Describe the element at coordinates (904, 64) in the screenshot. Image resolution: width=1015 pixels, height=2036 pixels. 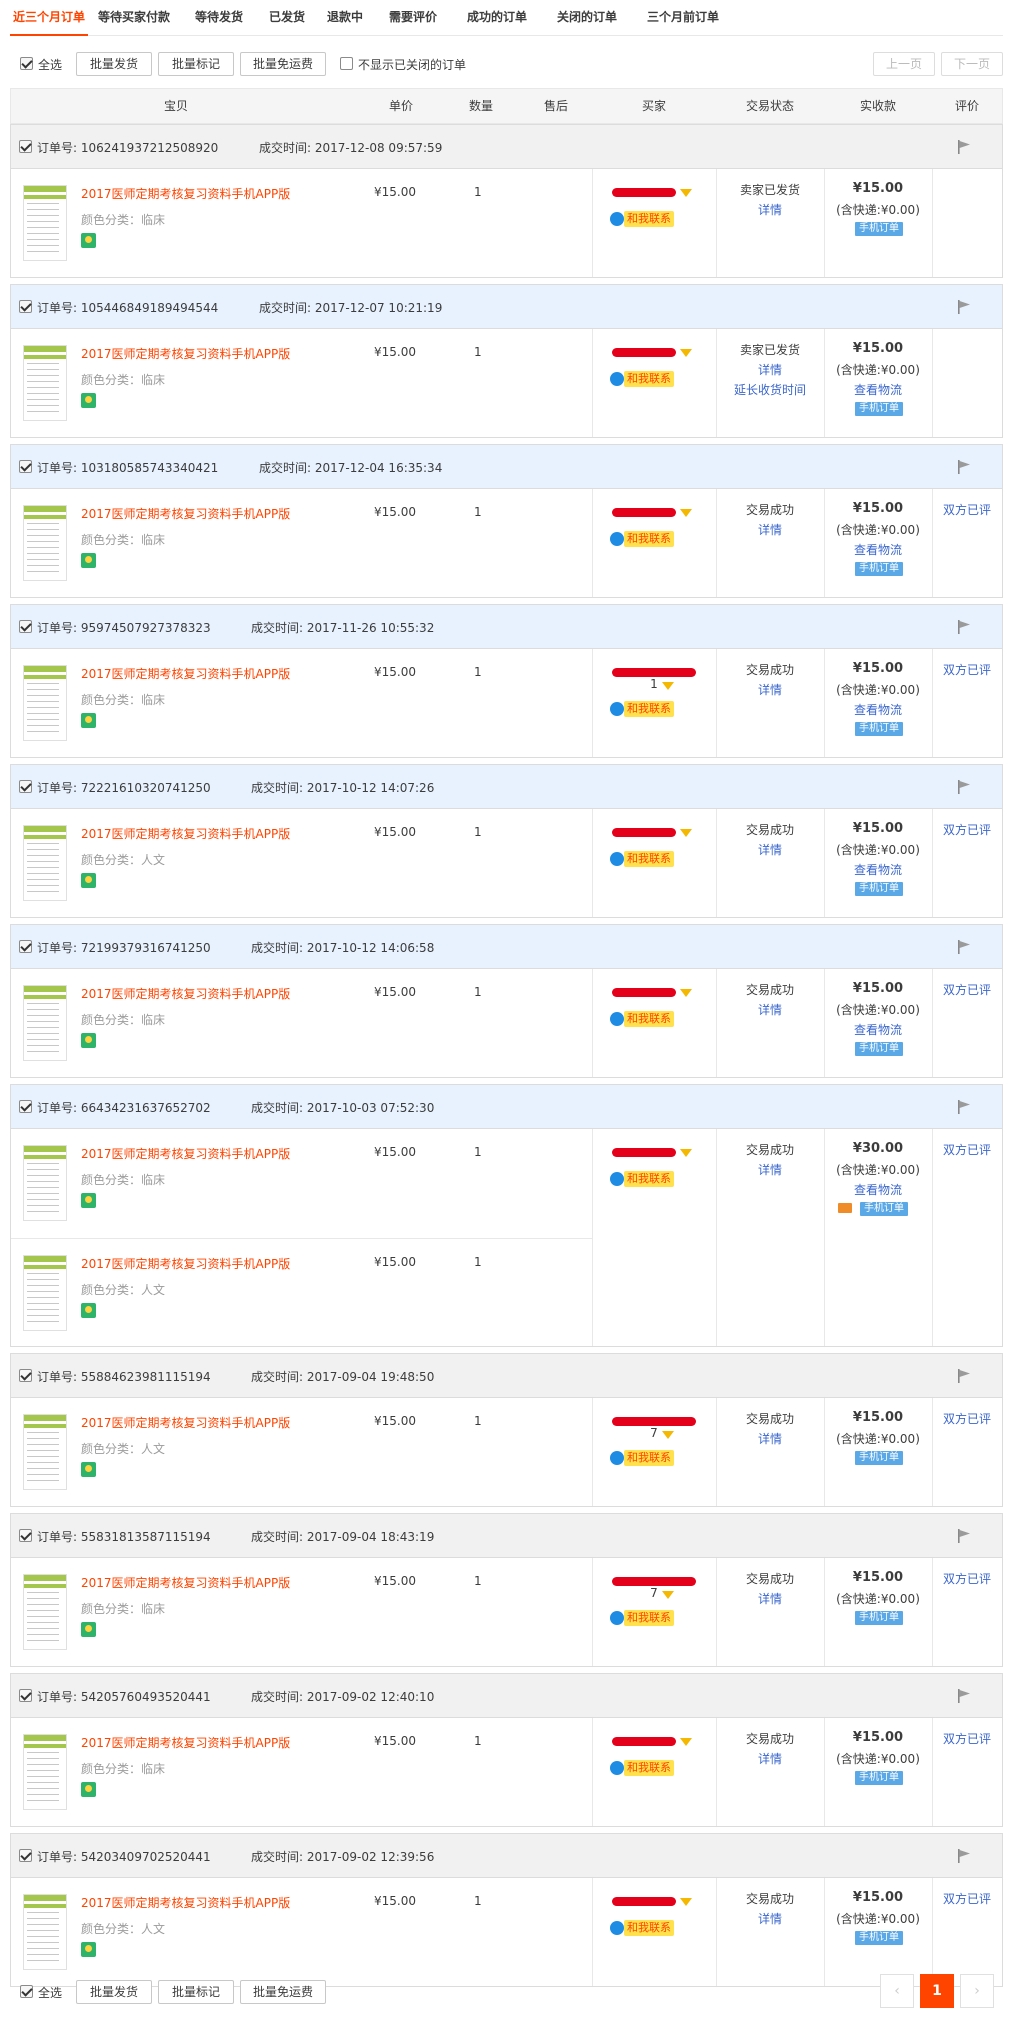
I see `prev-page-button: 上一页` at that location.